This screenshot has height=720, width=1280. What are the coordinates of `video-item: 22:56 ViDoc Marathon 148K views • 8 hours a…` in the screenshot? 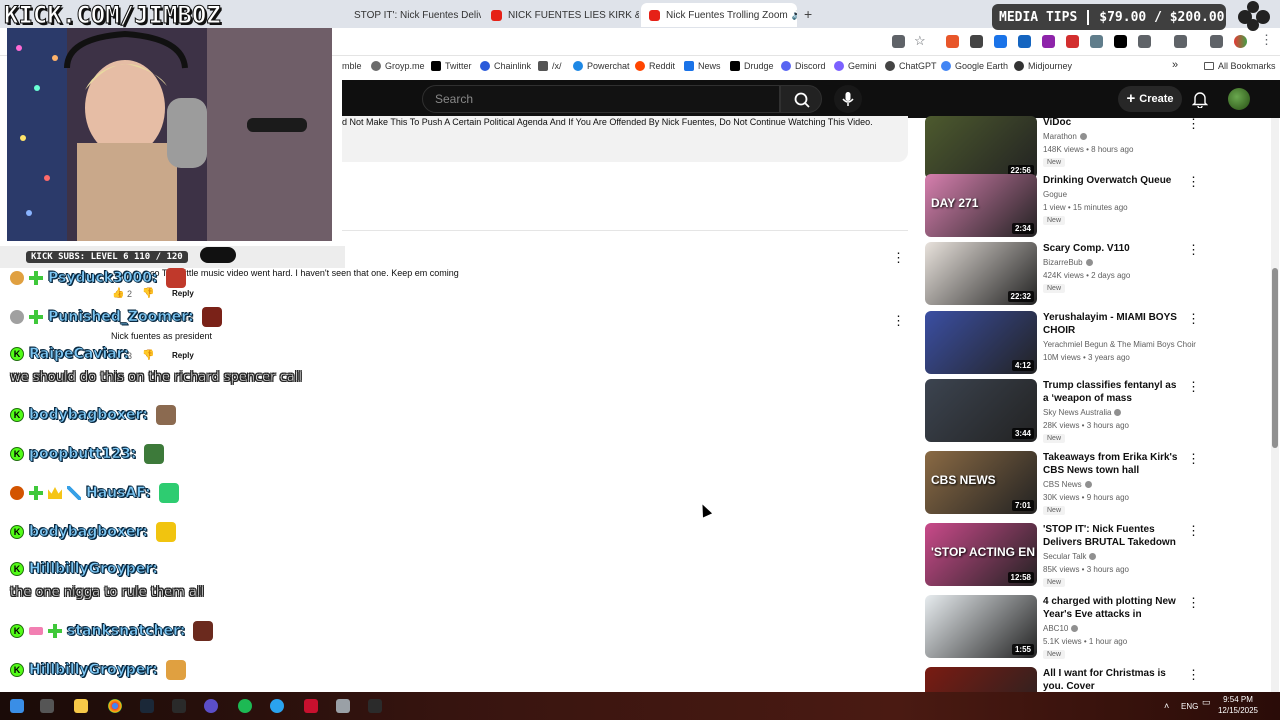 It's located at (1100, 148).